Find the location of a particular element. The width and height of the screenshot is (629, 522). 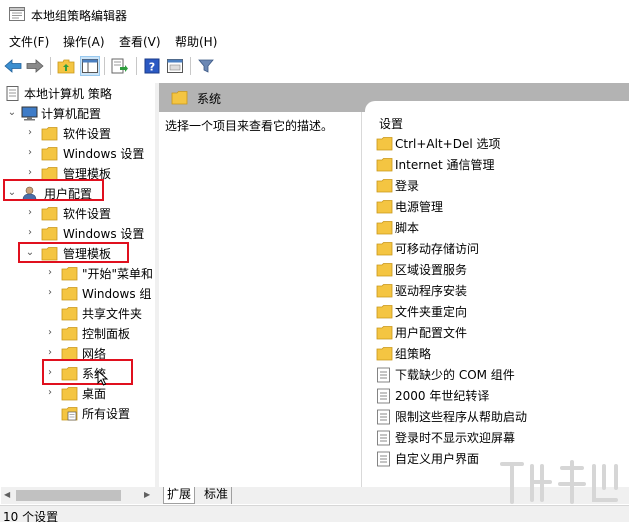

watermark-logo is located at coordinates (559, 482).